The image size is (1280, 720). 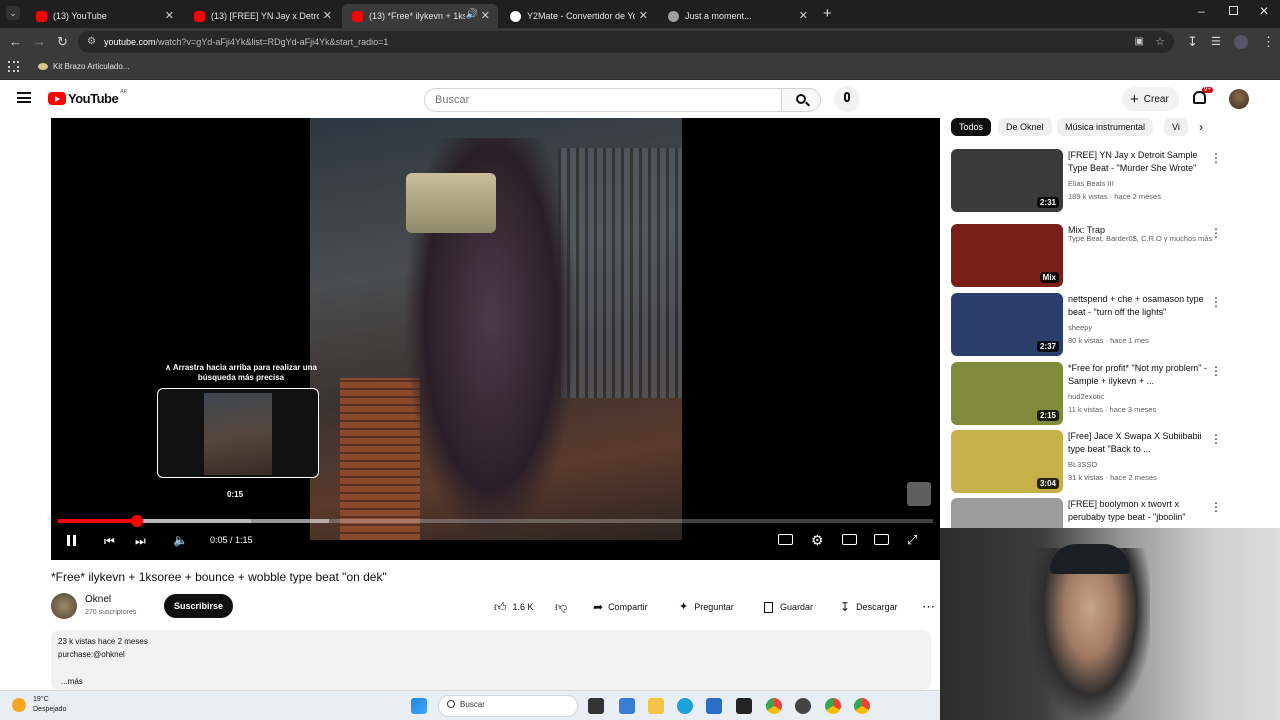 I want to click on chrome-icon, so click(x=774, y=706).